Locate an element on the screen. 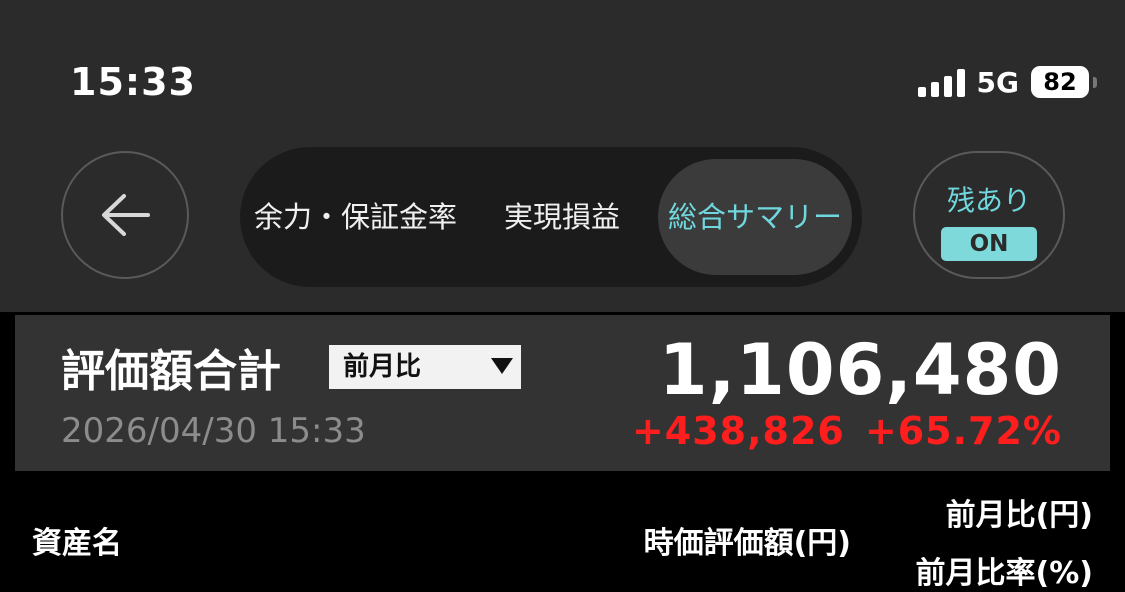 Image resolution: width=1125 pixels, height=592 pixels. summary-title: 評価額合計 is located at coordinates (171, 371).